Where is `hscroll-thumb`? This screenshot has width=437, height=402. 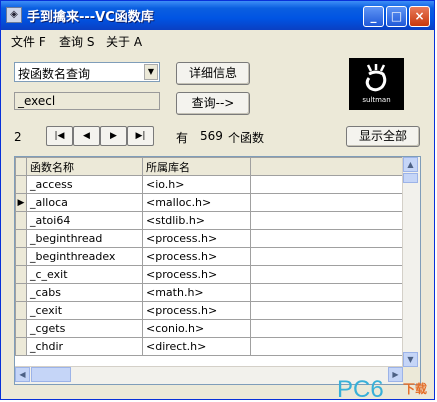
hscroll-thumb is located at coordinates (51, 374).